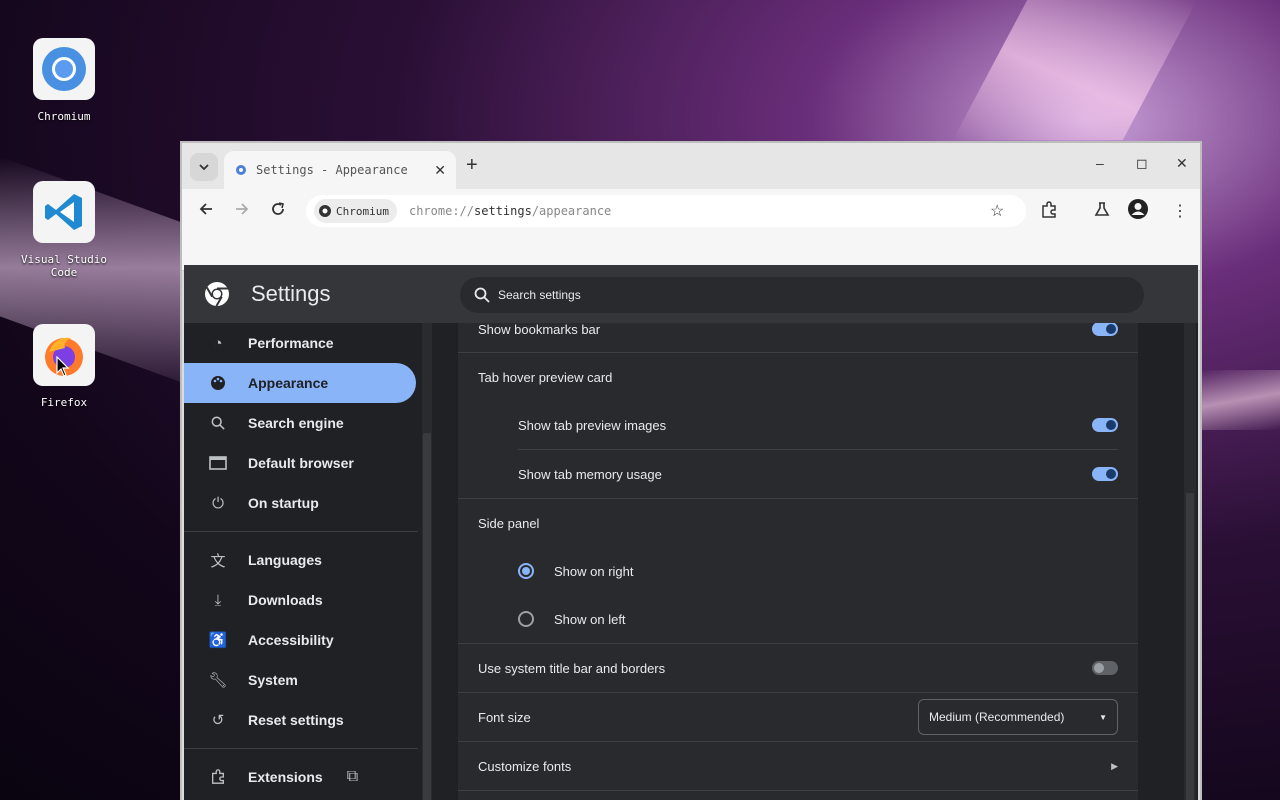  I want to click on show-tab-memory-usage-row: Show tab memory usage, so click(798, 474).